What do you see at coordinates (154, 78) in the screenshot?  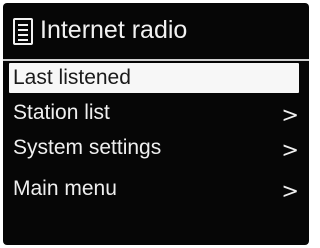 I see `menu-item-last-listened: Last listened` at bounding box center [154, 78].